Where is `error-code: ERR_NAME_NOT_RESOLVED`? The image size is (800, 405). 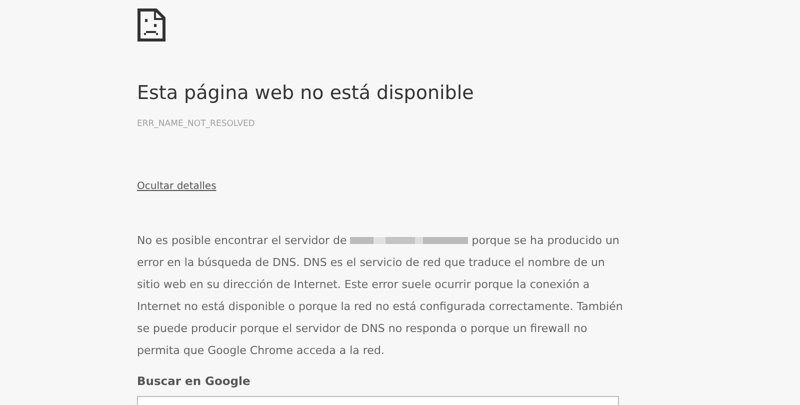 error-code: ERR_NAME_NOT_RESOLVED is located at coordinates (196, 124).